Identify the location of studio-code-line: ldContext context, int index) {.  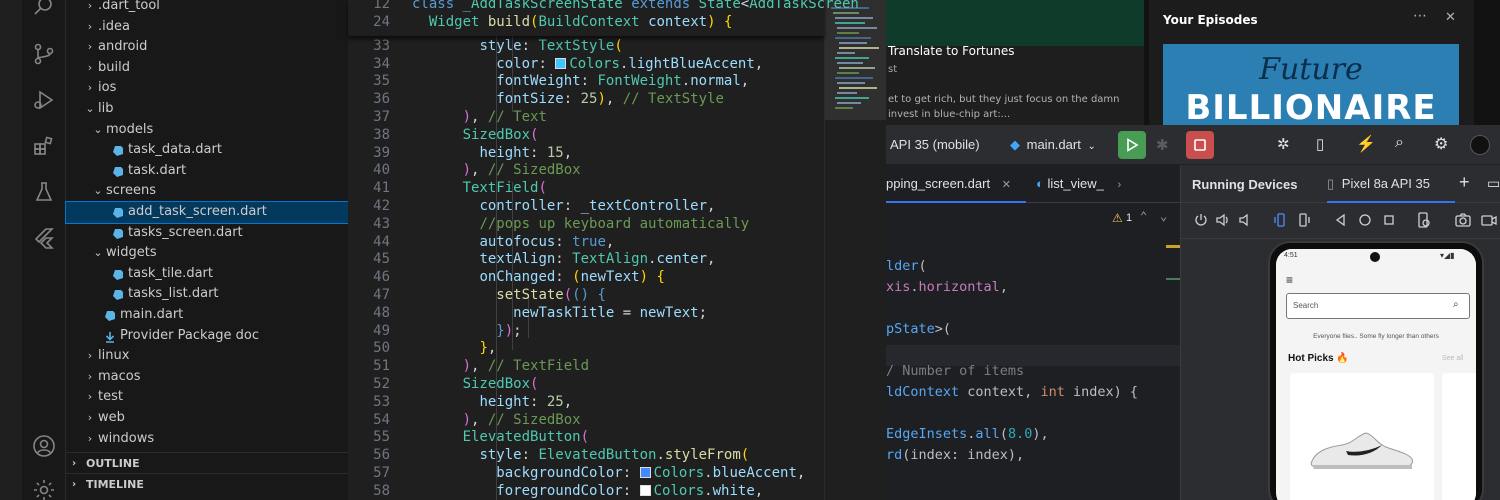
(1012, 392).